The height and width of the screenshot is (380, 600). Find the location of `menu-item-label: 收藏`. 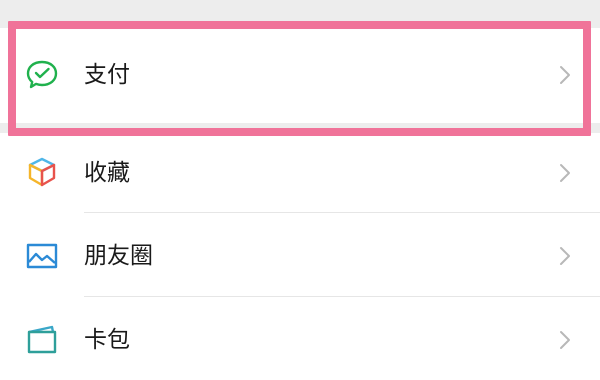

menu-item-label: 收藏 is located at coordinates (107, 173).